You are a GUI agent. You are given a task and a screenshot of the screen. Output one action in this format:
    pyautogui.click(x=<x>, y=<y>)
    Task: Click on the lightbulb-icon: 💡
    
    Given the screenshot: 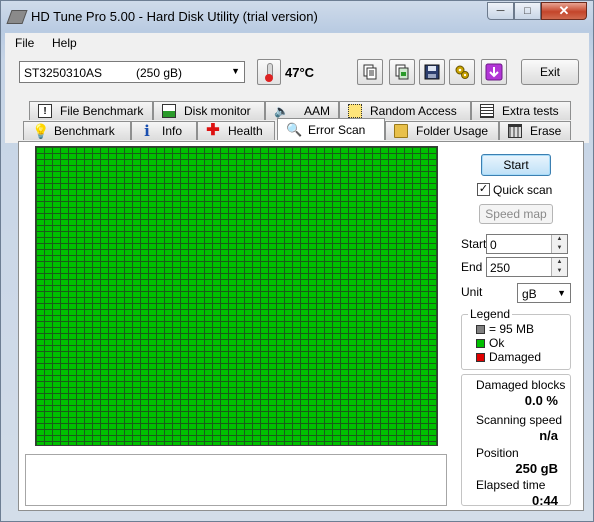 What is the action you would take?
    pyautogui.click(x=41, y=131)
    